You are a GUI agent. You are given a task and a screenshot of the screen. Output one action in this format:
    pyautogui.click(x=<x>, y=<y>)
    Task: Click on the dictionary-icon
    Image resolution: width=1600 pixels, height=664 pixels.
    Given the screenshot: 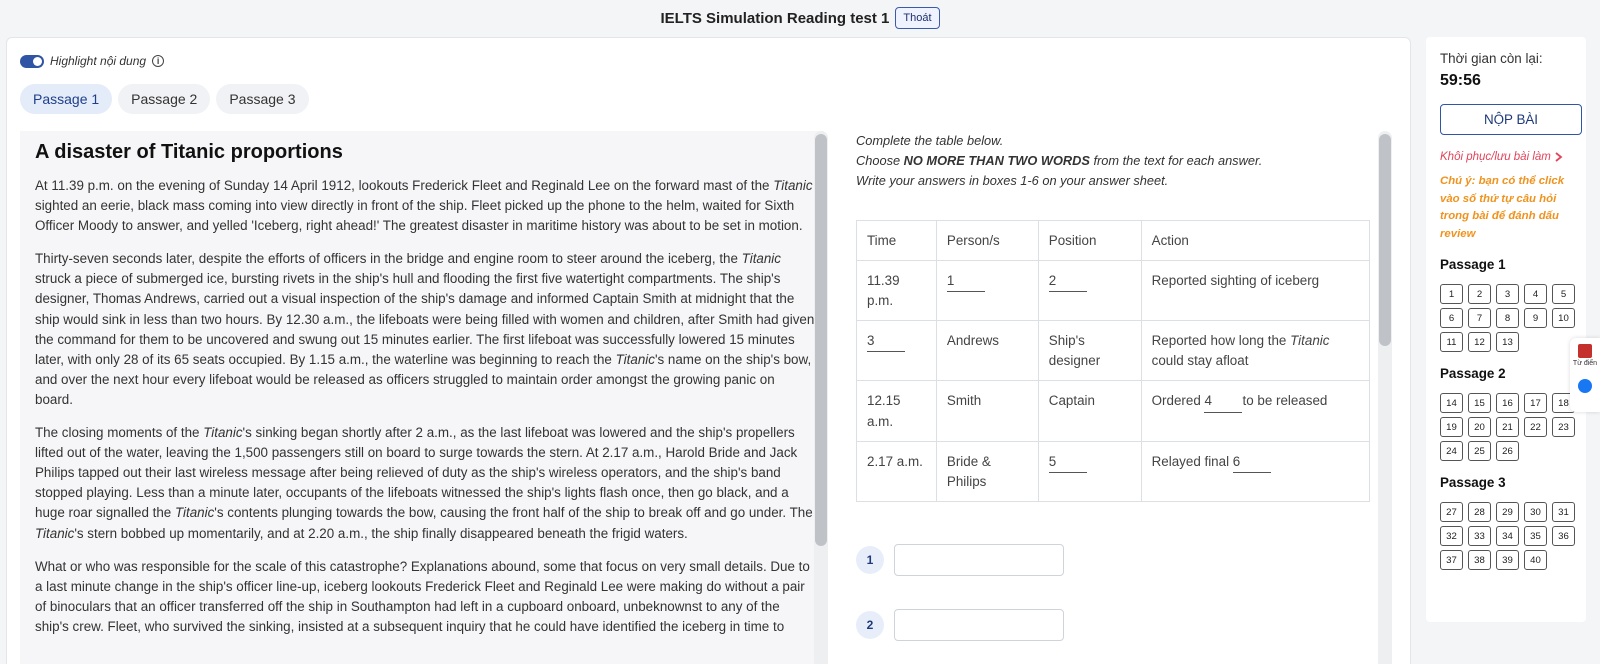 What is the action you would take?
    pyautogui.click(x=1585, y=351)
    